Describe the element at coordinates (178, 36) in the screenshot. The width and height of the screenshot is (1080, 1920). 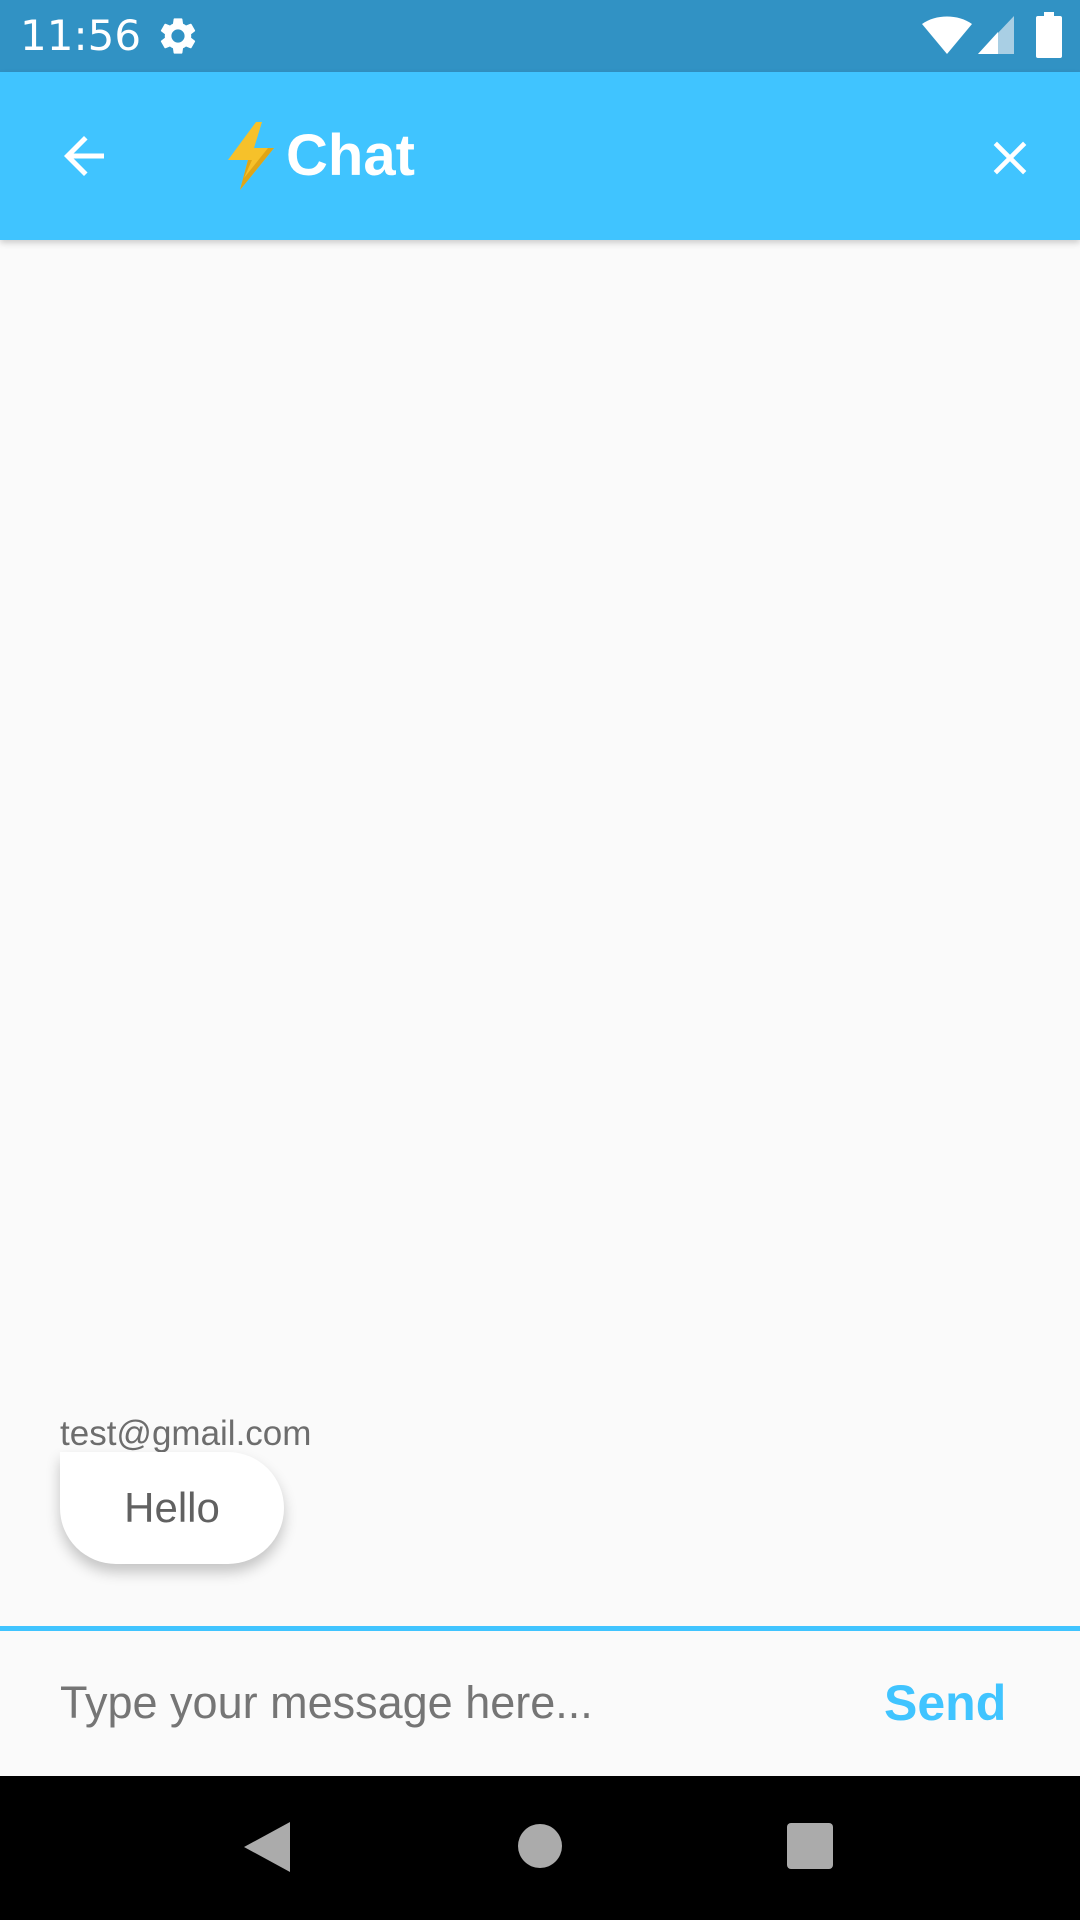
I see `gear-icon` at that location.